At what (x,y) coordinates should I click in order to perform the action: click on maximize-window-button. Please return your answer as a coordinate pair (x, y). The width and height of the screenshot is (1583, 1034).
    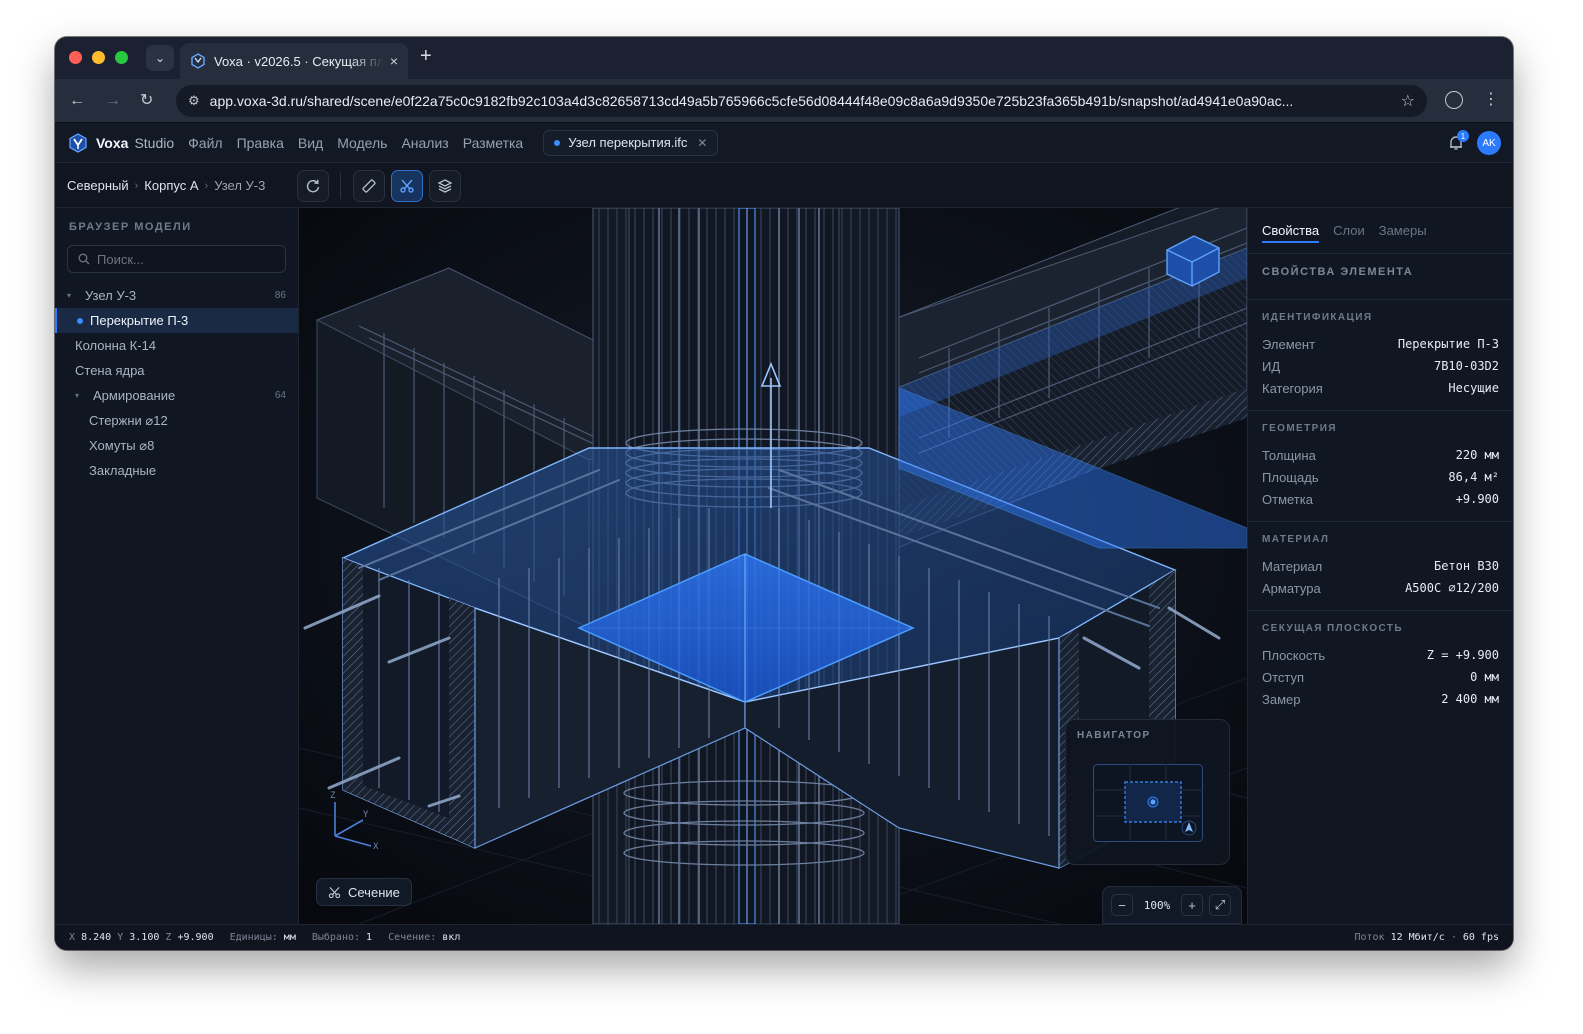
    Looking at the image, I should click on (121, 57).